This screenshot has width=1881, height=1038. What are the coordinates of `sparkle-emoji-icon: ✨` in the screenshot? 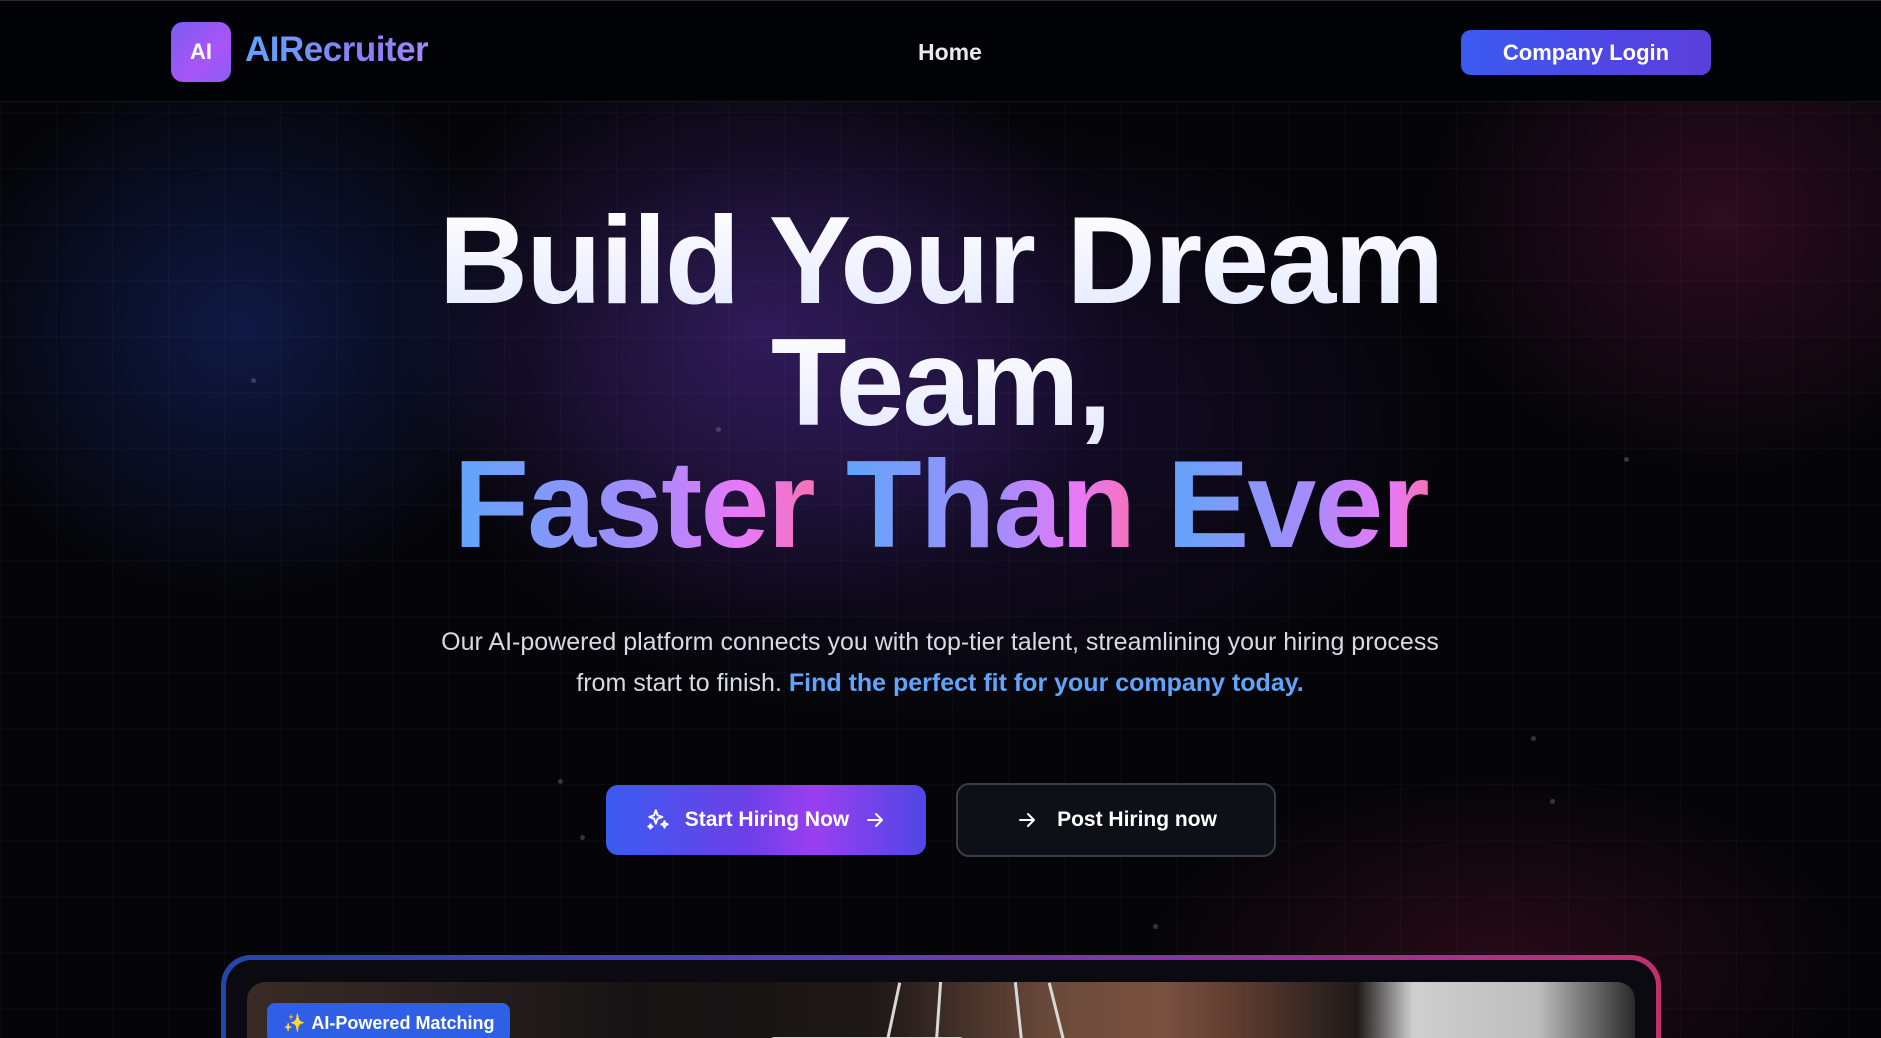 It's located at (294, 1022).